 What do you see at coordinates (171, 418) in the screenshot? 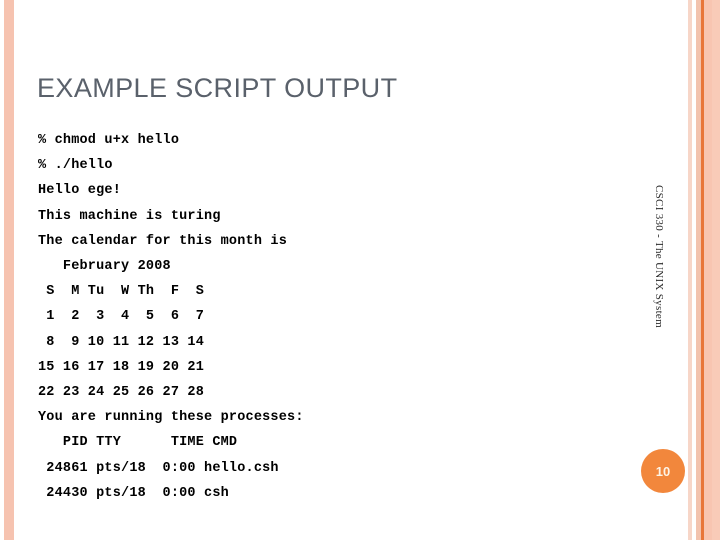
I see `processes-intro: You are running these processes:` at bounding box center [171, 418].